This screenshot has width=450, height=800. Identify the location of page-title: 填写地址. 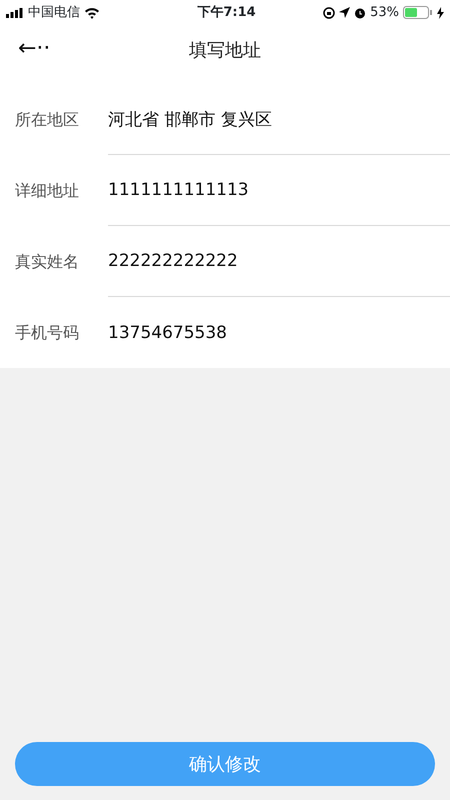
(225, 50).